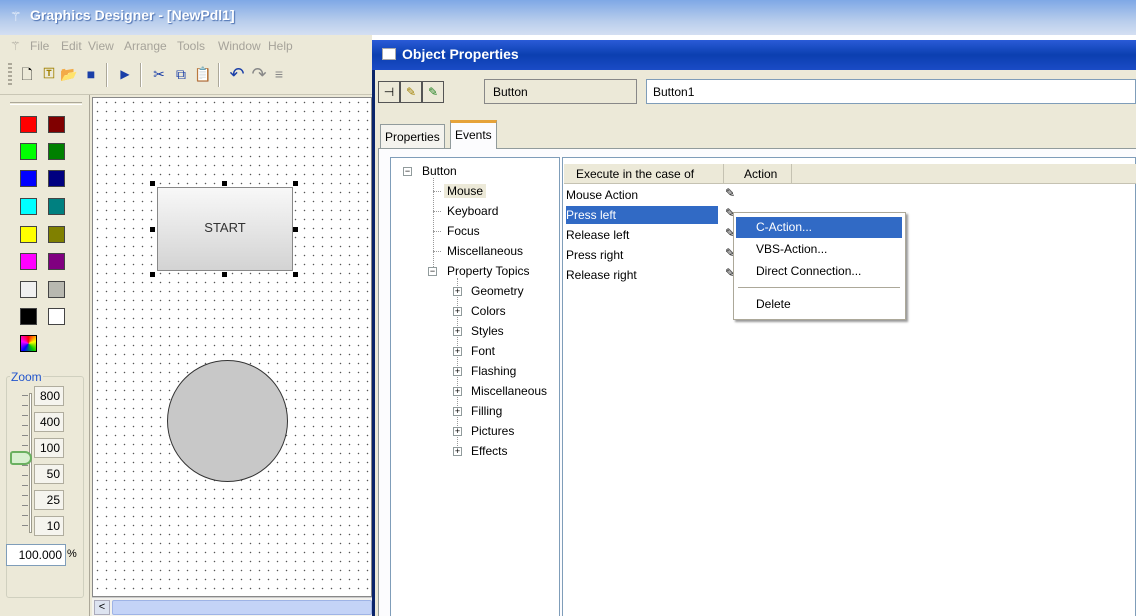 Image resolution: width=1136 pixels, height=616 pixels. I want to click on color-swatch-red, so click(28, 124).